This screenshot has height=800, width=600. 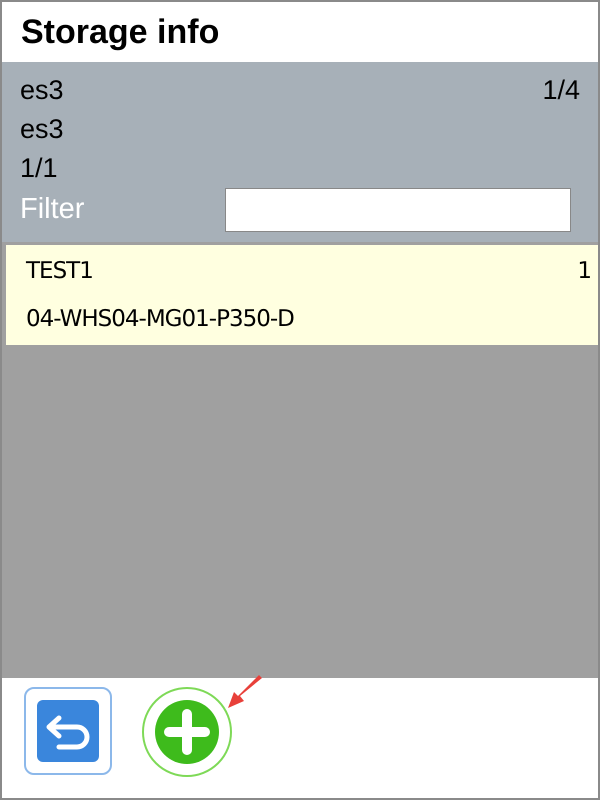 What do you see at coordinates (584, 271) in the screenshot?
I see `item-quantity: 1` at bounding box center [584, 271].